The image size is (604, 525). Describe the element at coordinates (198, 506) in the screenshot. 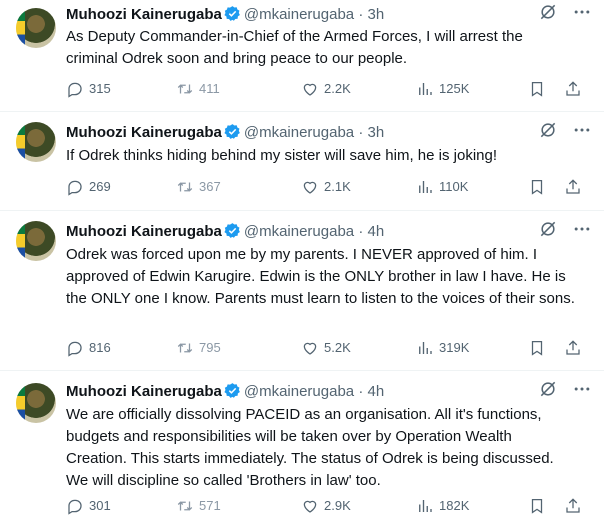

I see `retweet-button: 571` at that location.